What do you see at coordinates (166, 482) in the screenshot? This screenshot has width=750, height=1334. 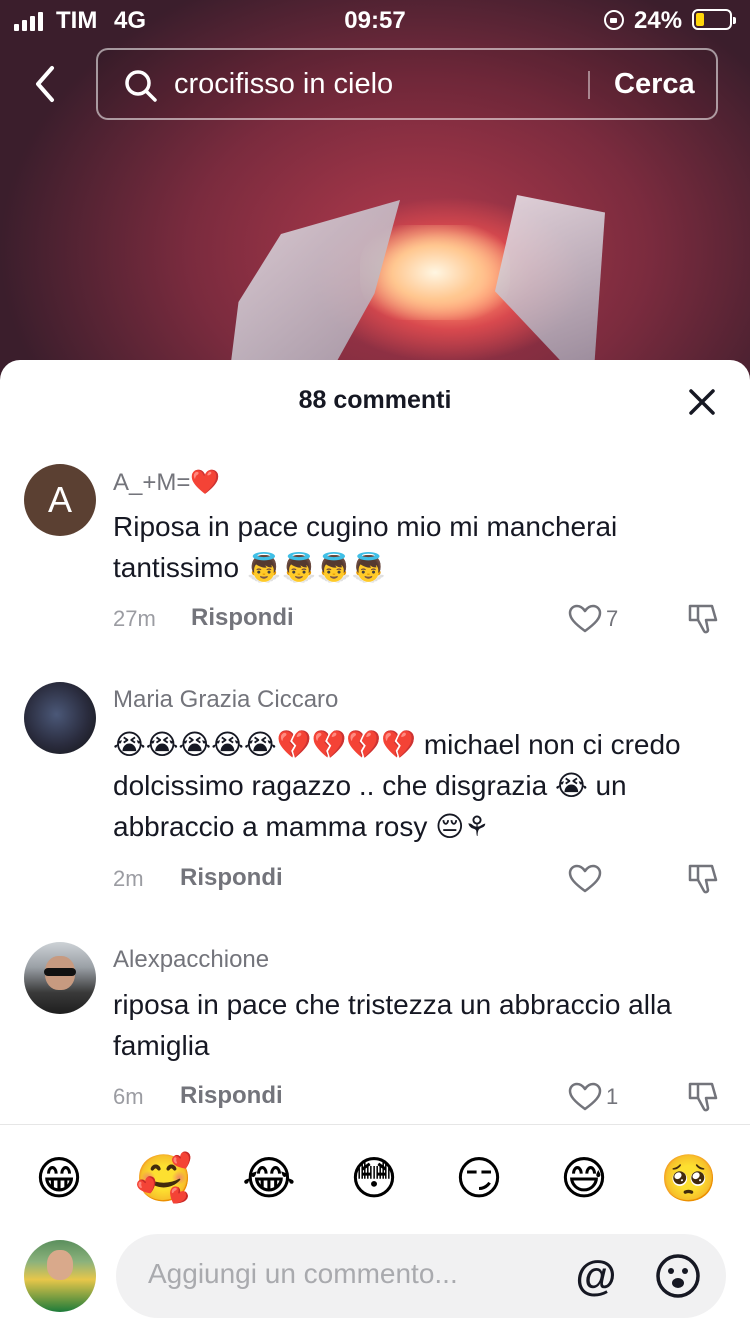 I see `comment-username: A_+M=❤️` at bounding box center [166, 482].